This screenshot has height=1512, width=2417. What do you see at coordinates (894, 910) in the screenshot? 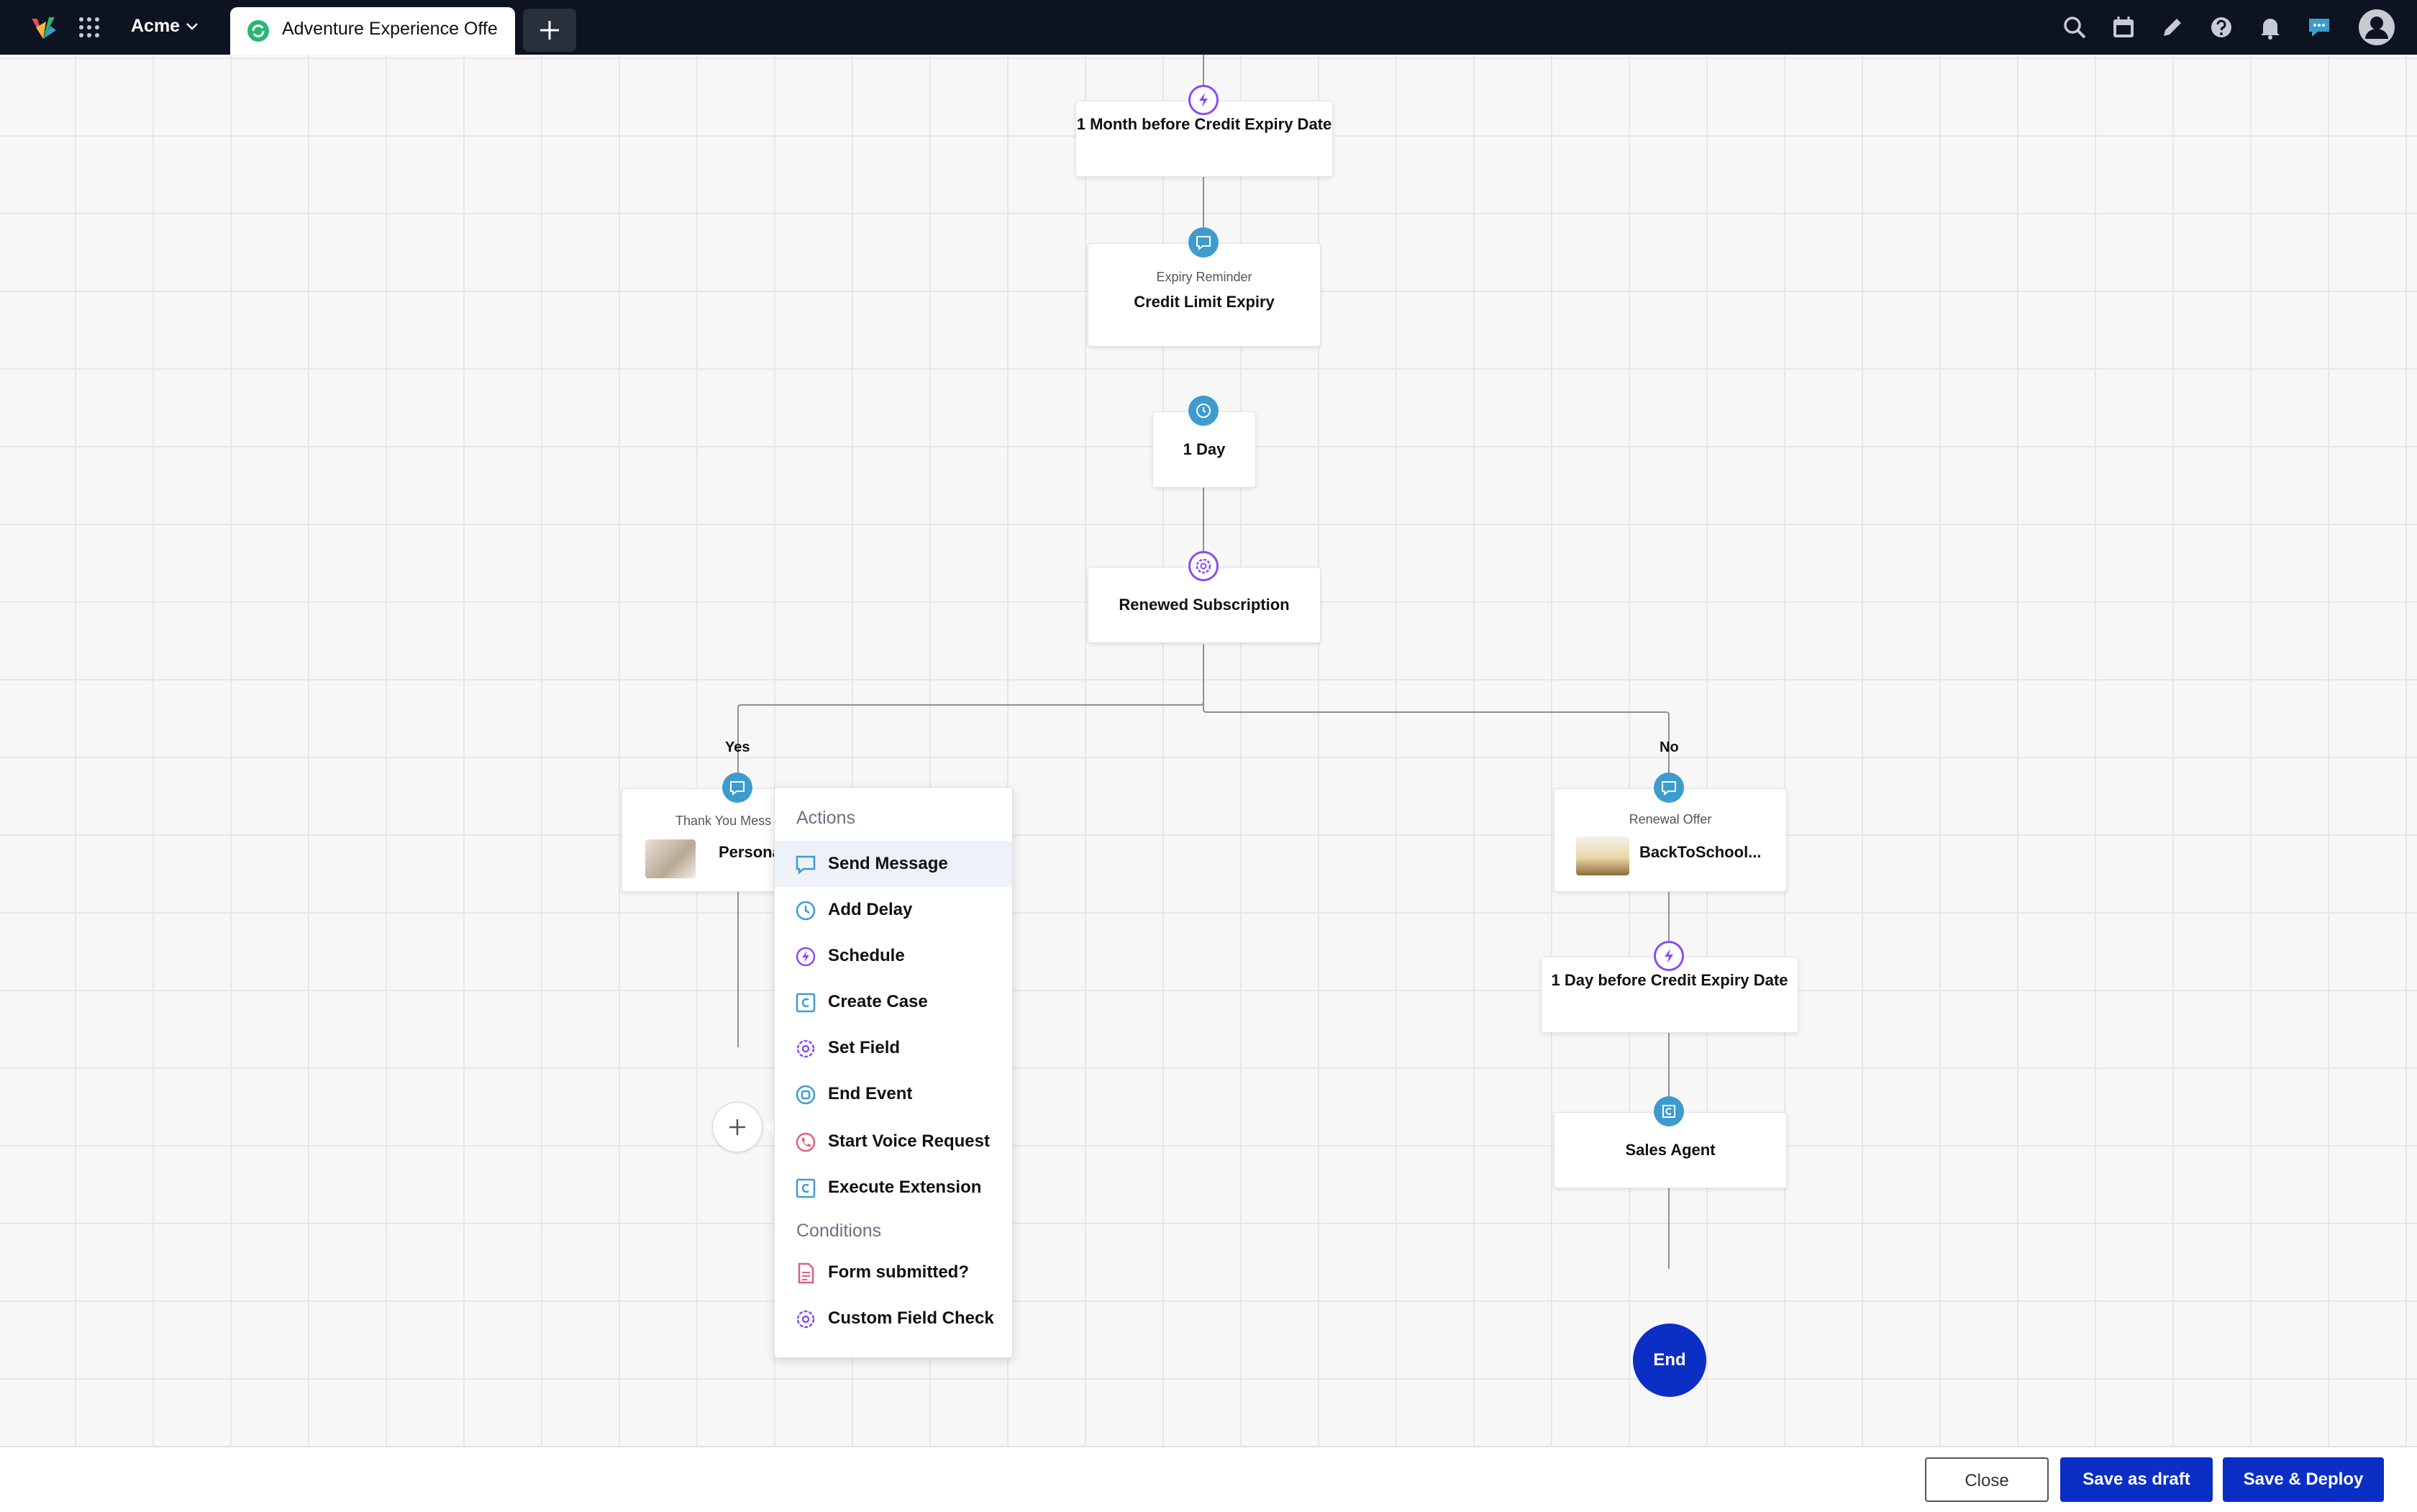
I see `menu-item-add-delay: Add Delay` at bounding box center [894, 910].